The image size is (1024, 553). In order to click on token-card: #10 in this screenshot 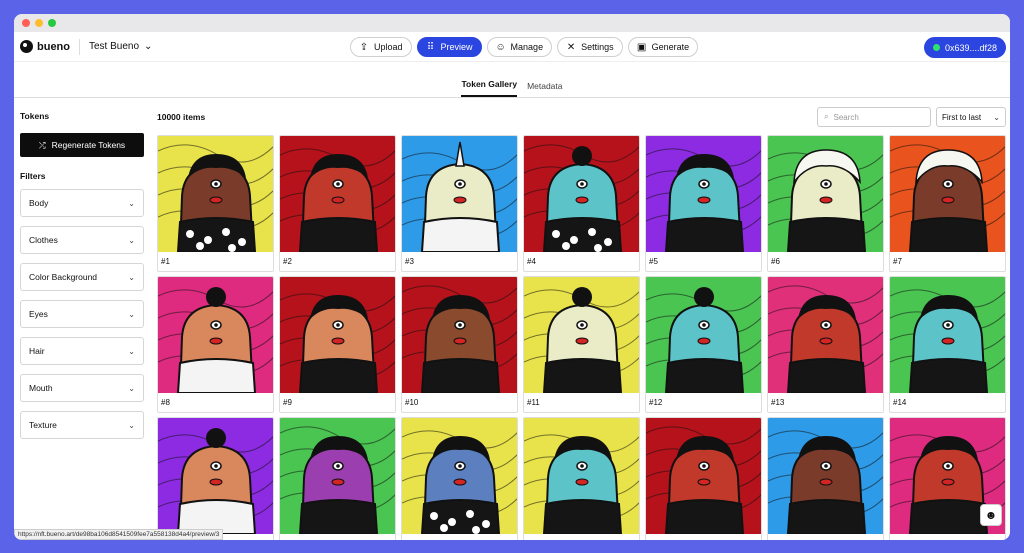, I will do `click(459, 344)`.